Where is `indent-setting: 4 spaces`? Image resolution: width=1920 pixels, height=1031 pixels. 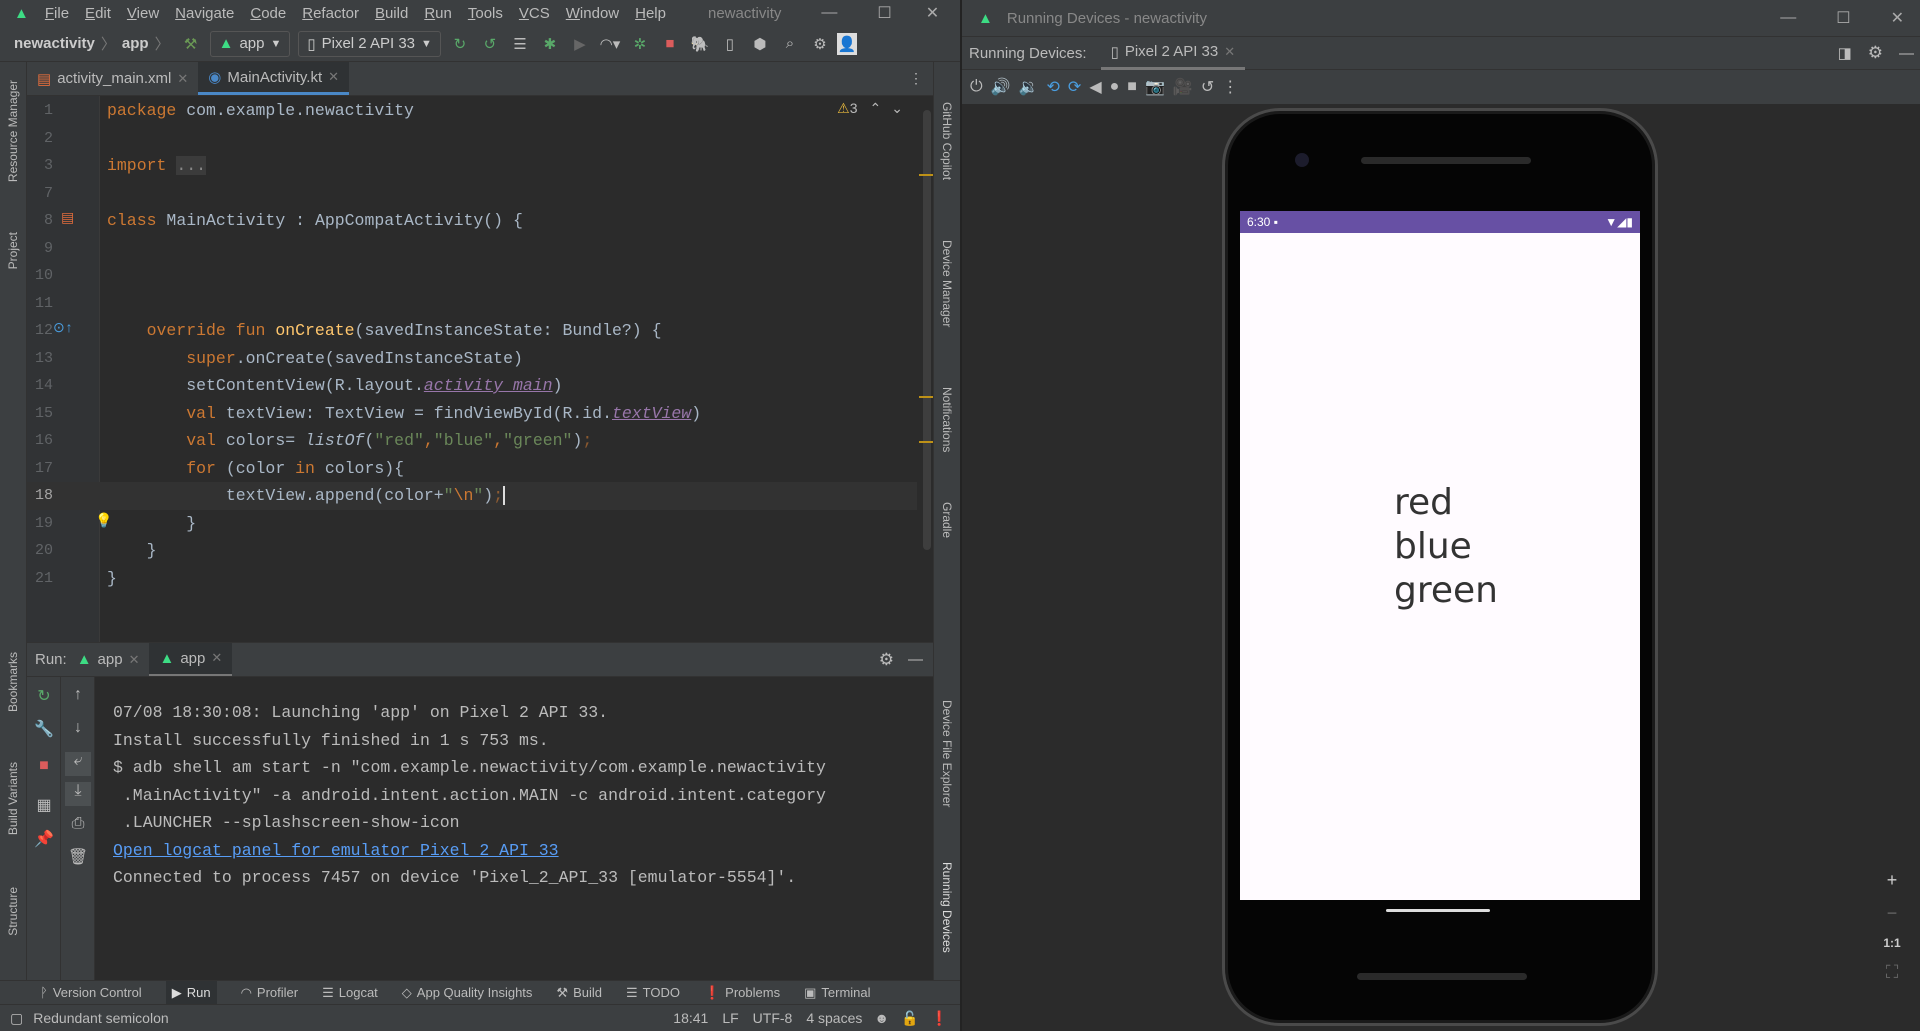 indent-setting: 4 spaces is located at coordinates (834, 1018).